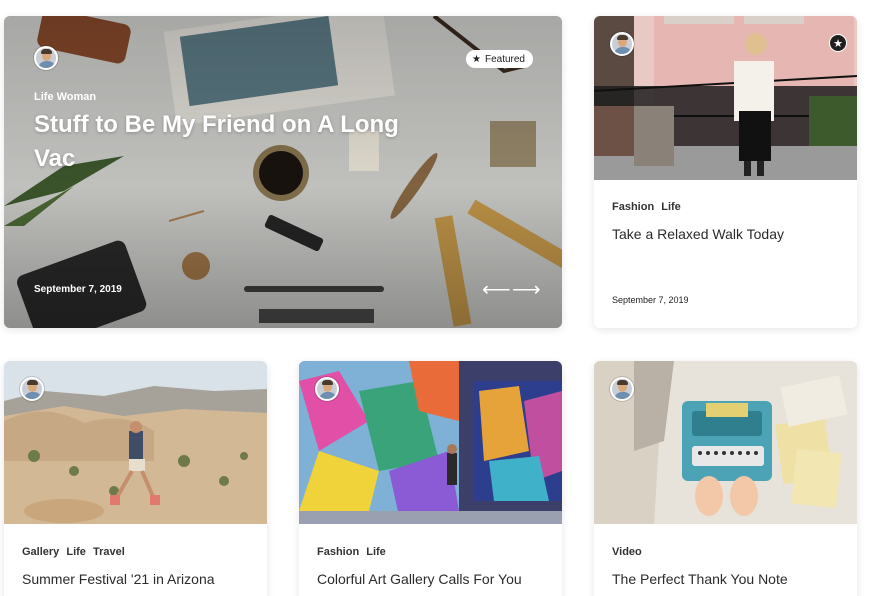  What do you see at coordinates (496, 290) in the screenshot?
I see `arrow-left-icon: ⟵` at bounding box center [496, 290].